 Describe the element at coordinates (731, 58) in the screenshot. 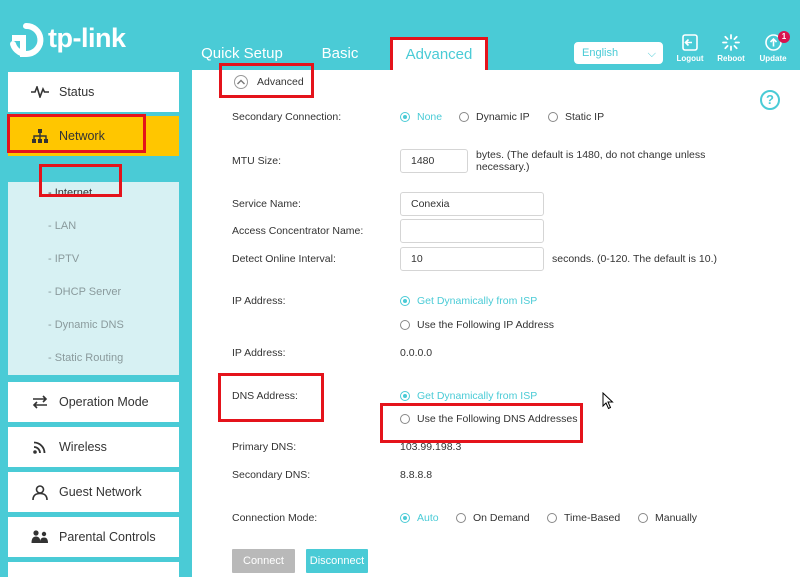

I see `reboot-label: Reboot` at that location.